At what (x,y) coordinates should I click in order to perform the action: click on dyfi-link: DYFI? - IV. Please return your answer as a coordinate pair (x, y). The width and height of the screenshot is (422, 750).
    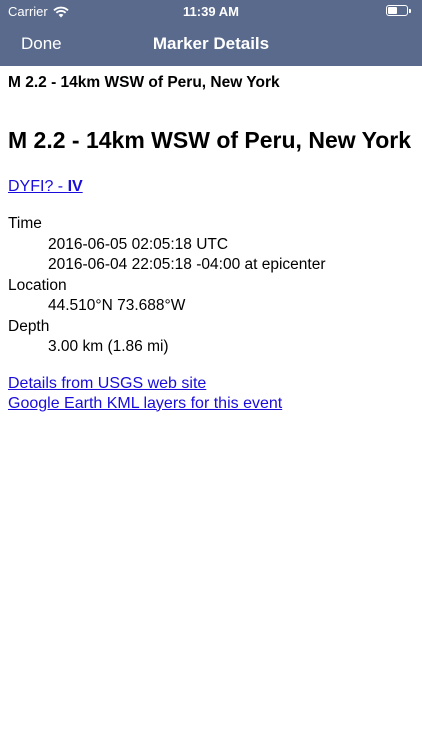
    Looking at the image, I should click on (45, 187).